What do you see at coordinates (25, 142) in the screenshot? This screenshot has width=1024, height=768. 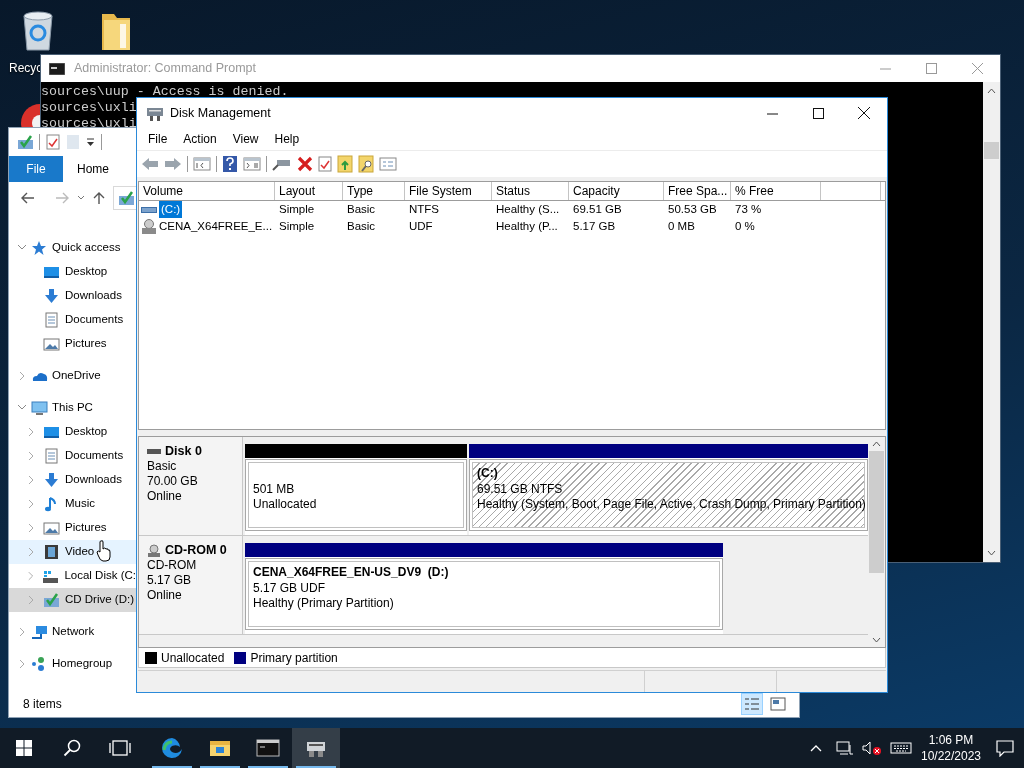 I see `drive-check-icon` at bounding box center [25, 142].